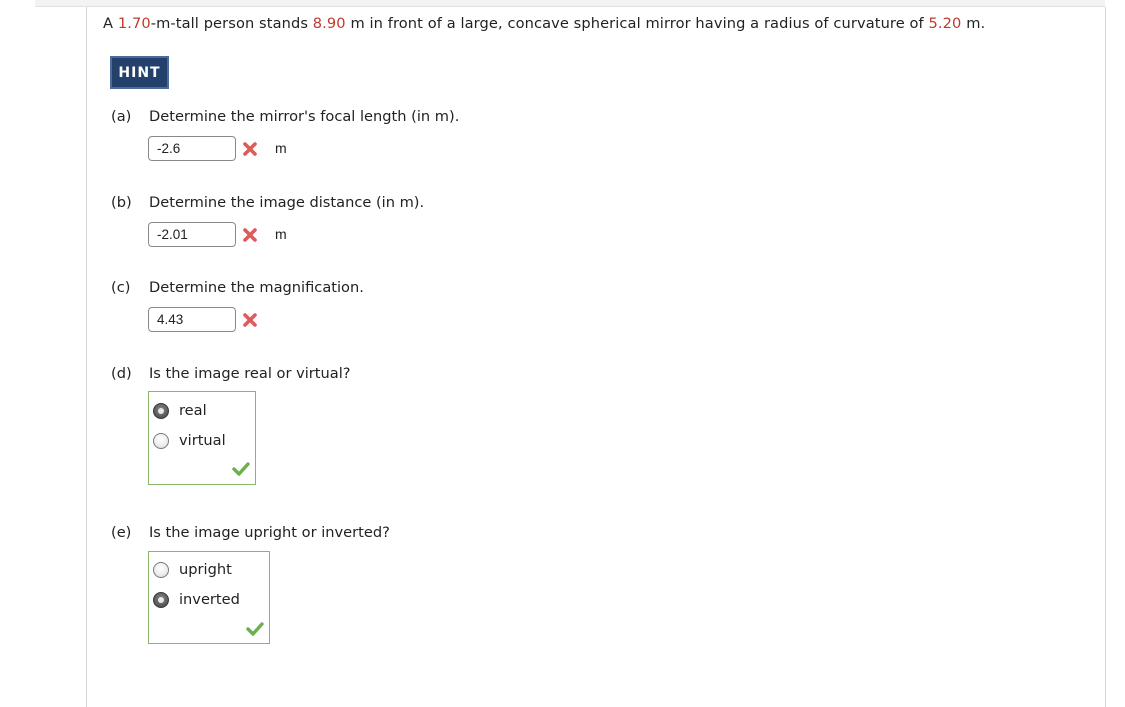 This screenshot has height=707, width=1125. I want to click on question-text: Determine the image distance (in m)., so click(287, 202).